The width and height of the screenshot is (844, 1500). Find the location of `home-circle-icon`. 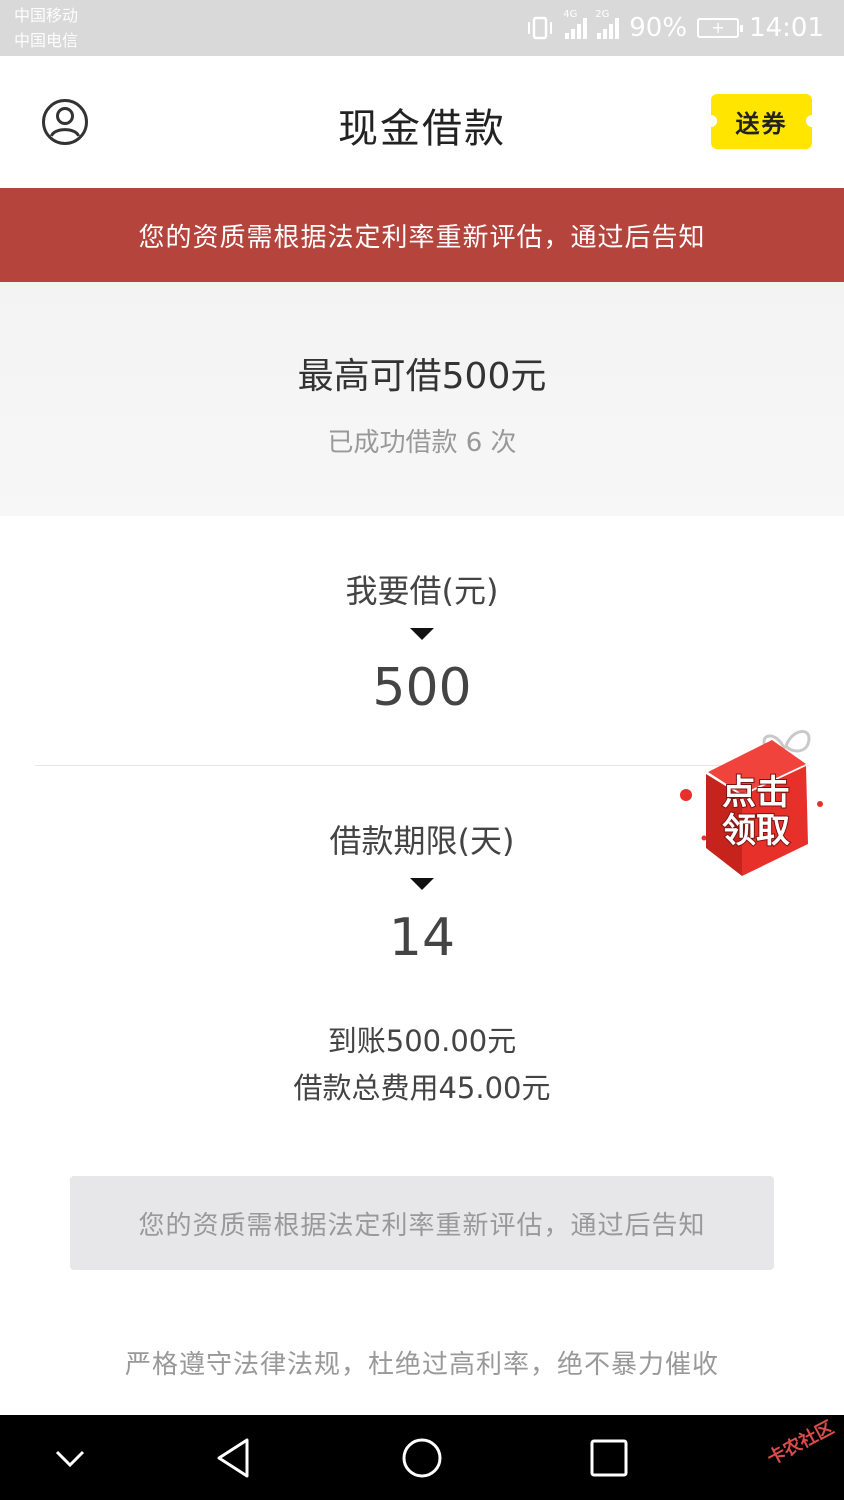

home-circle-icon is located at coordinates (422, 1458).